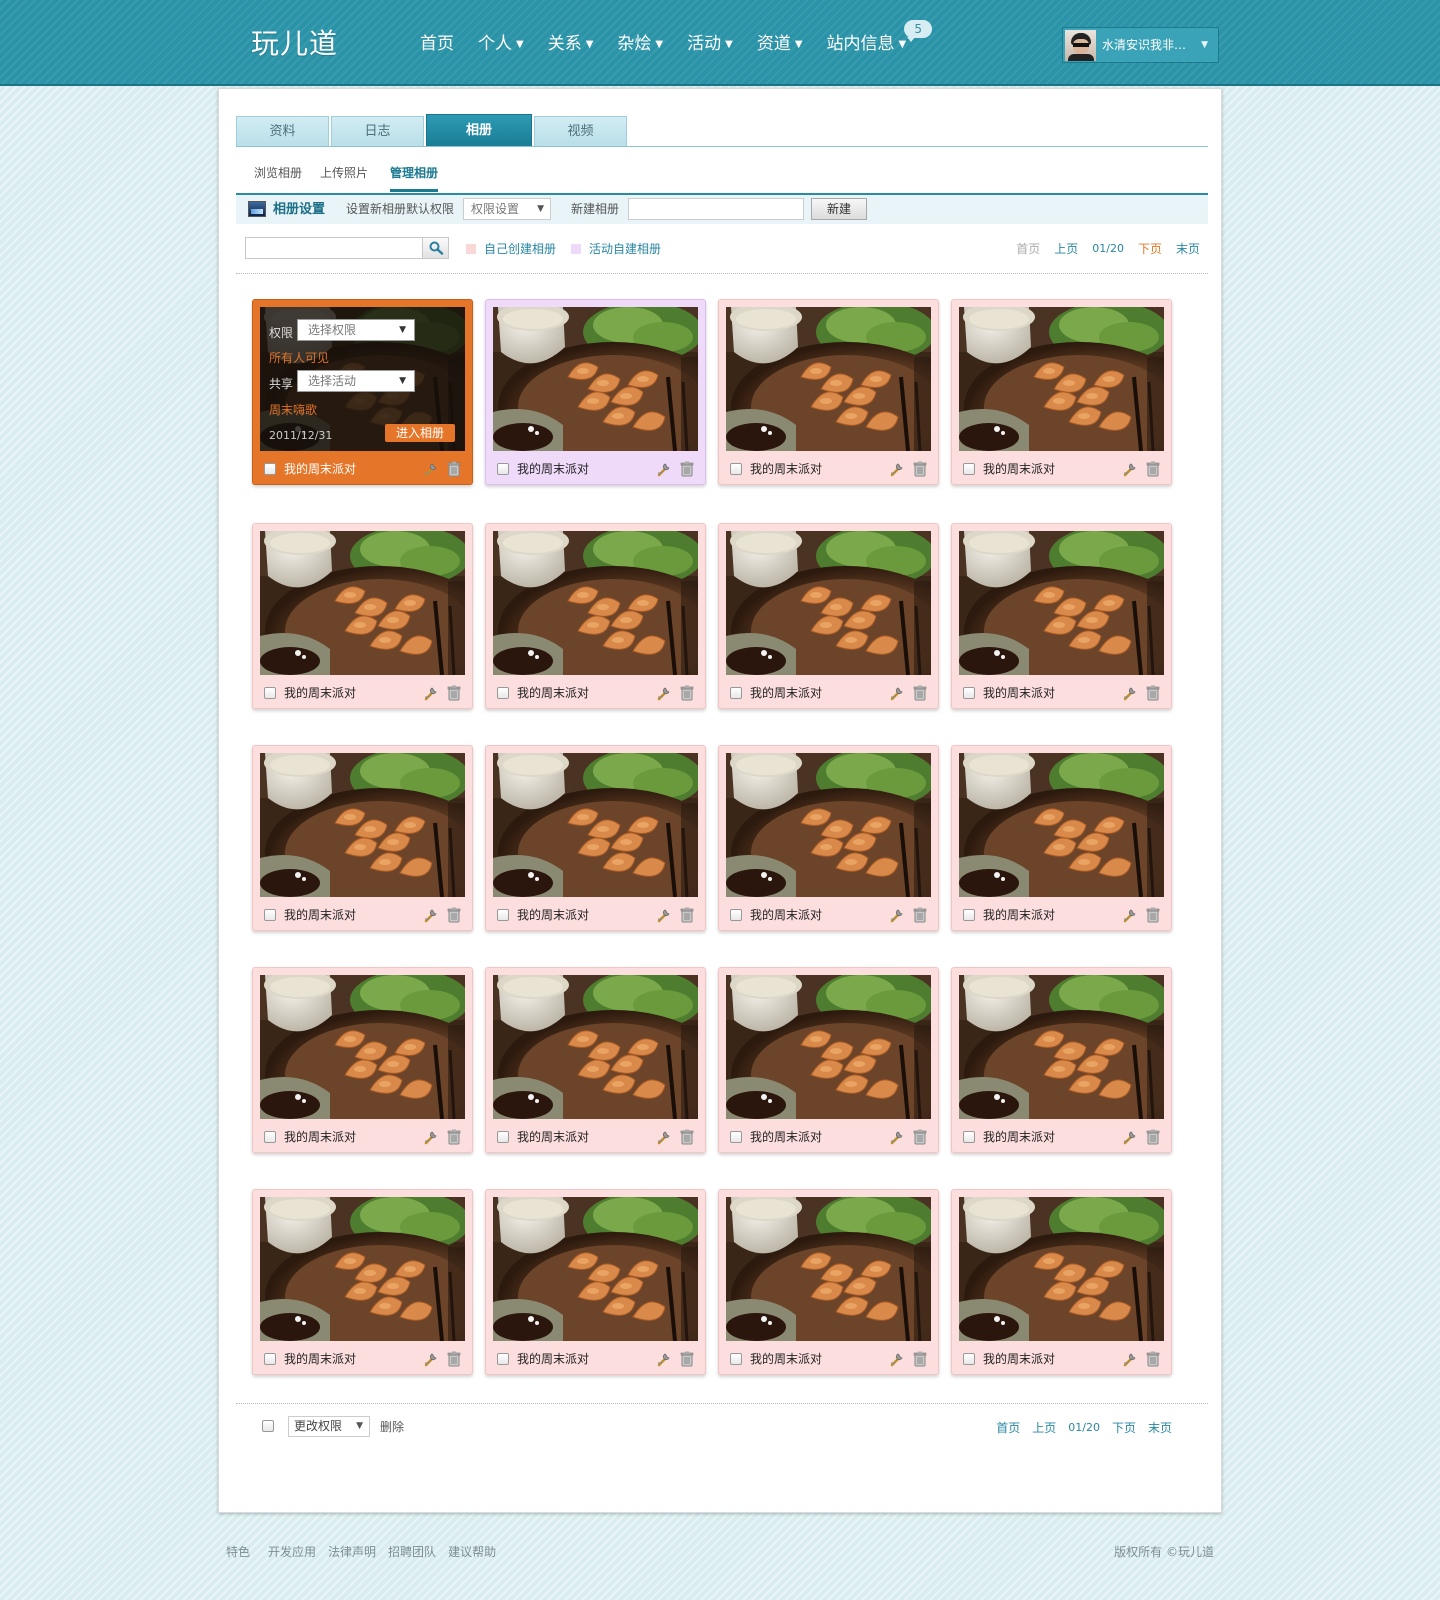  I want to click on bulk-delete-link: 删除, so click(392, 1427).